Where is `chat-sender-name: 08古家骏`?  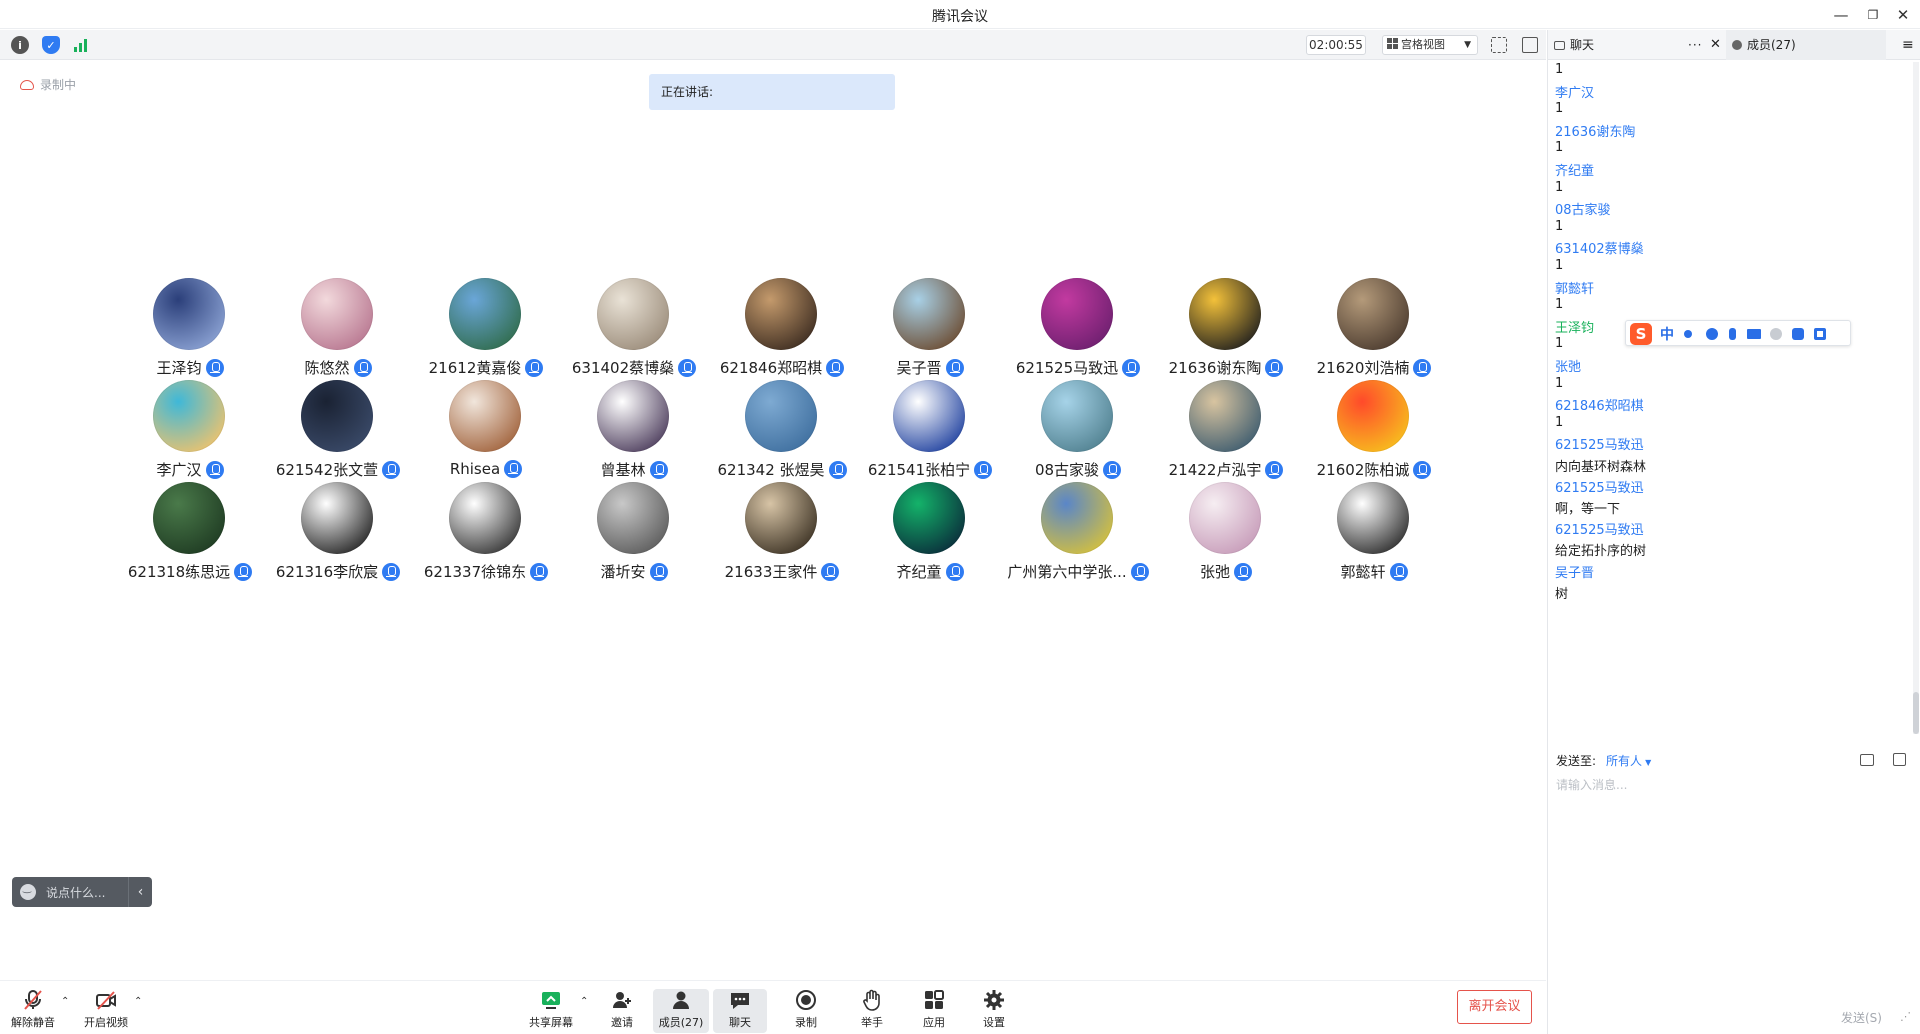 chat-sender-name: 08古家骏 is located at coordinates (1583, 208).